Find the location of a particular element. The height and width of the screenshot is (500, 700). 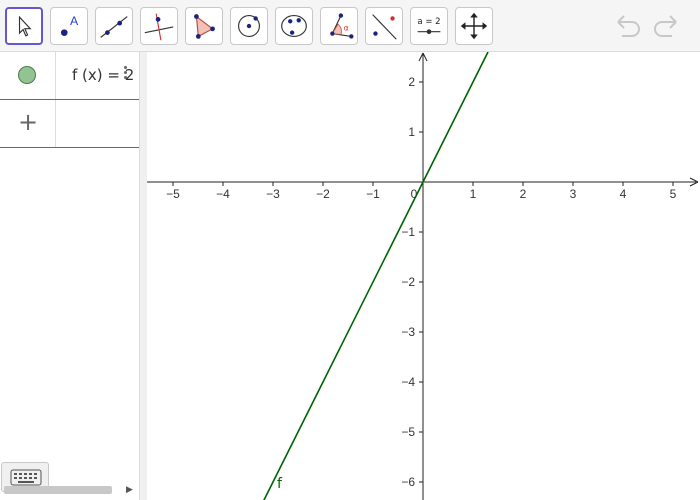

algebra-input-marker: + is located at coordinates (28, 123).